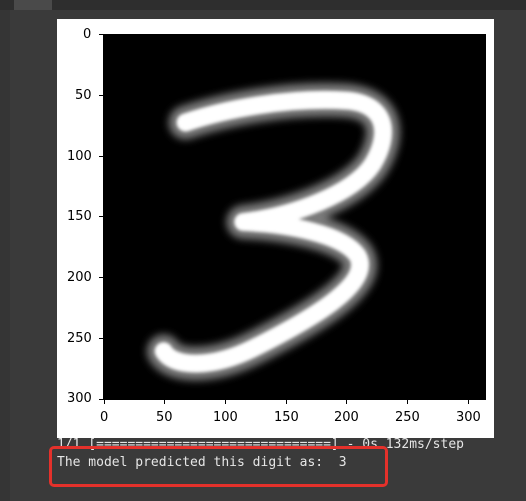  I want to click on top-toolbar, so click(263, 5).